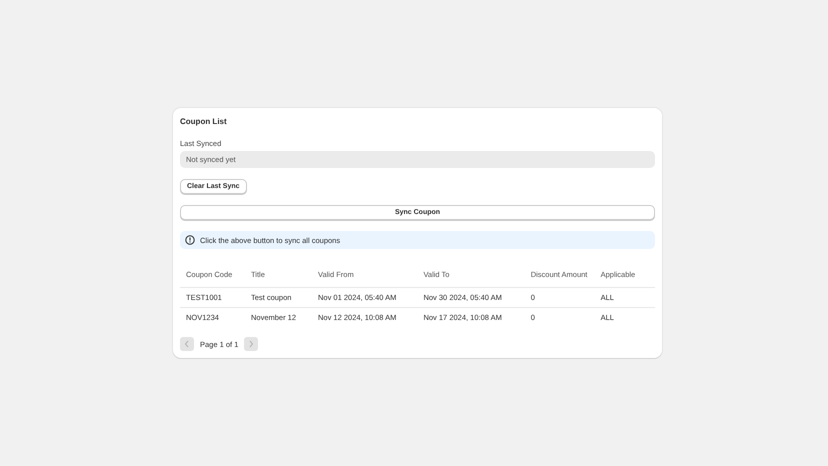 The image size is (828, 466). Describe the element at coordinates (203, 121) in the screenshot. I see `card-title: Coupon List` at that location.